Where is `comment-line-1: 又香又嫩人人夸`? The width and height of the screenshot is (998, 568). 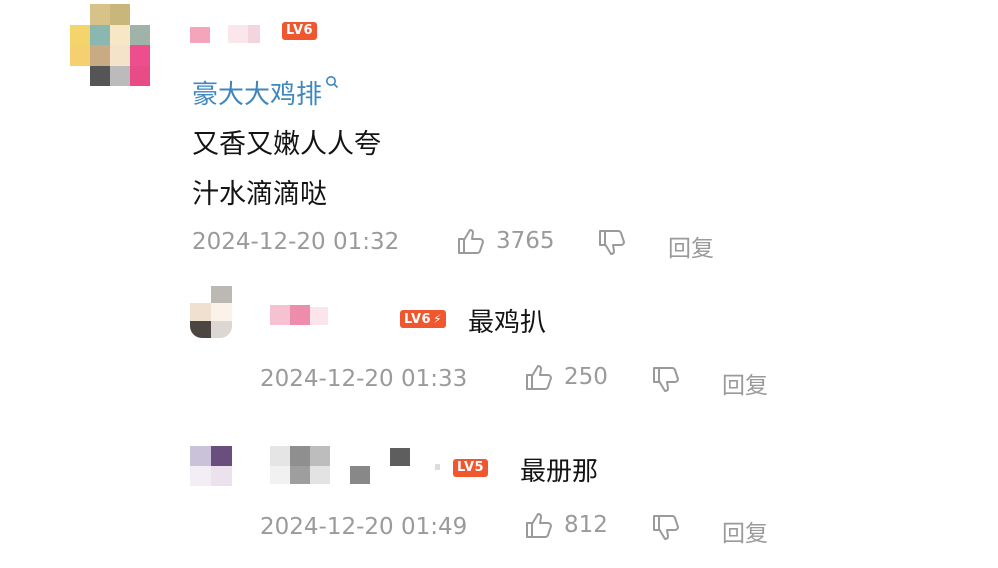 comment-line-1: 又香又嫩人人夸 is located at coordinates (286, 144).